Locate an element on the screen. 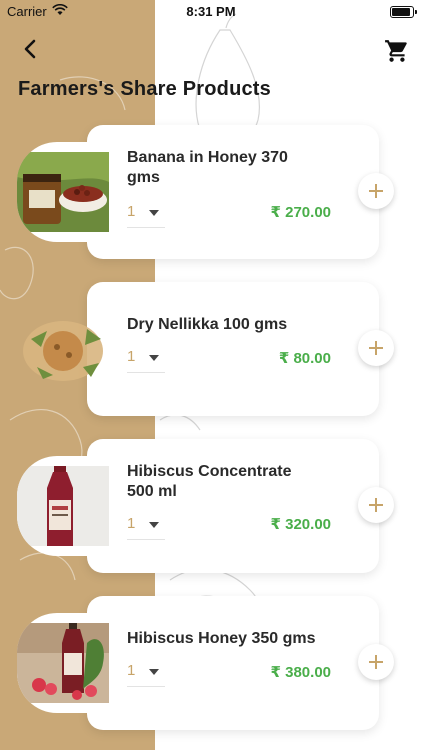 This screenshot has width=422, height=750. cart-icon is located at coordinates (396, 51).